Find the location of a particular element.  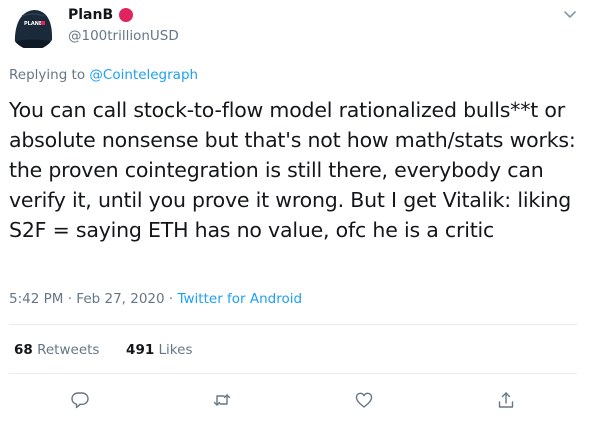

tweet-date: Feb 27, 2020 is located at coordinates (120, 299).